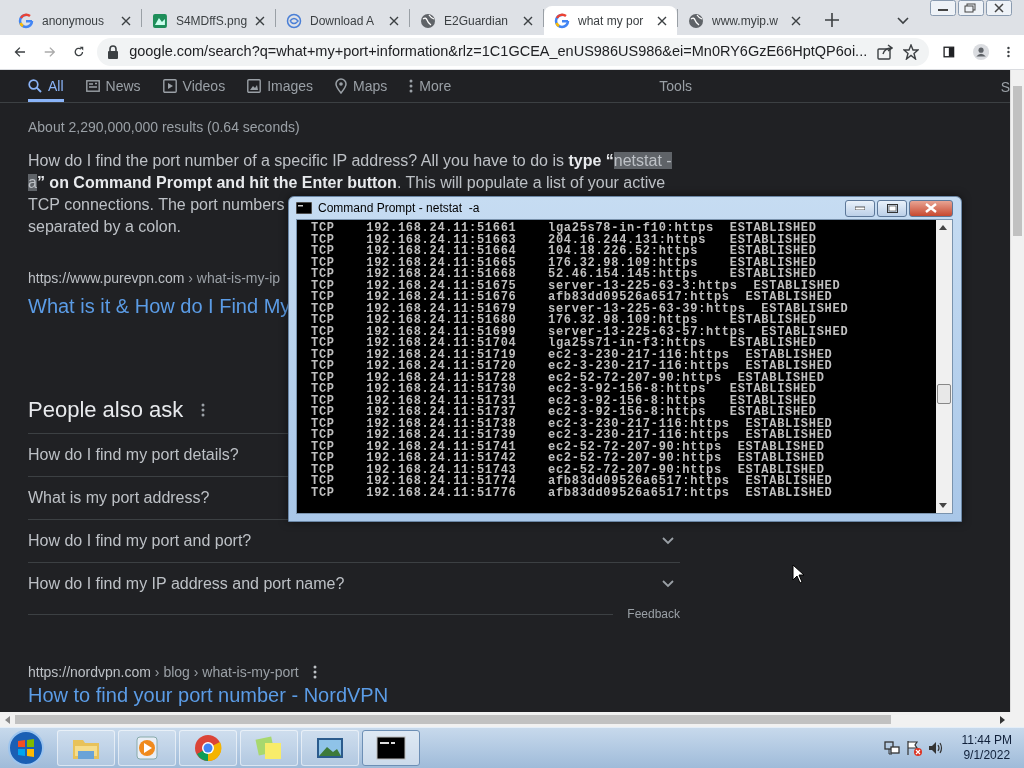  What do you see at coordinates (208, 748) in the screenshot?
I see `chrome-icon` at bounding box center [208, 748].